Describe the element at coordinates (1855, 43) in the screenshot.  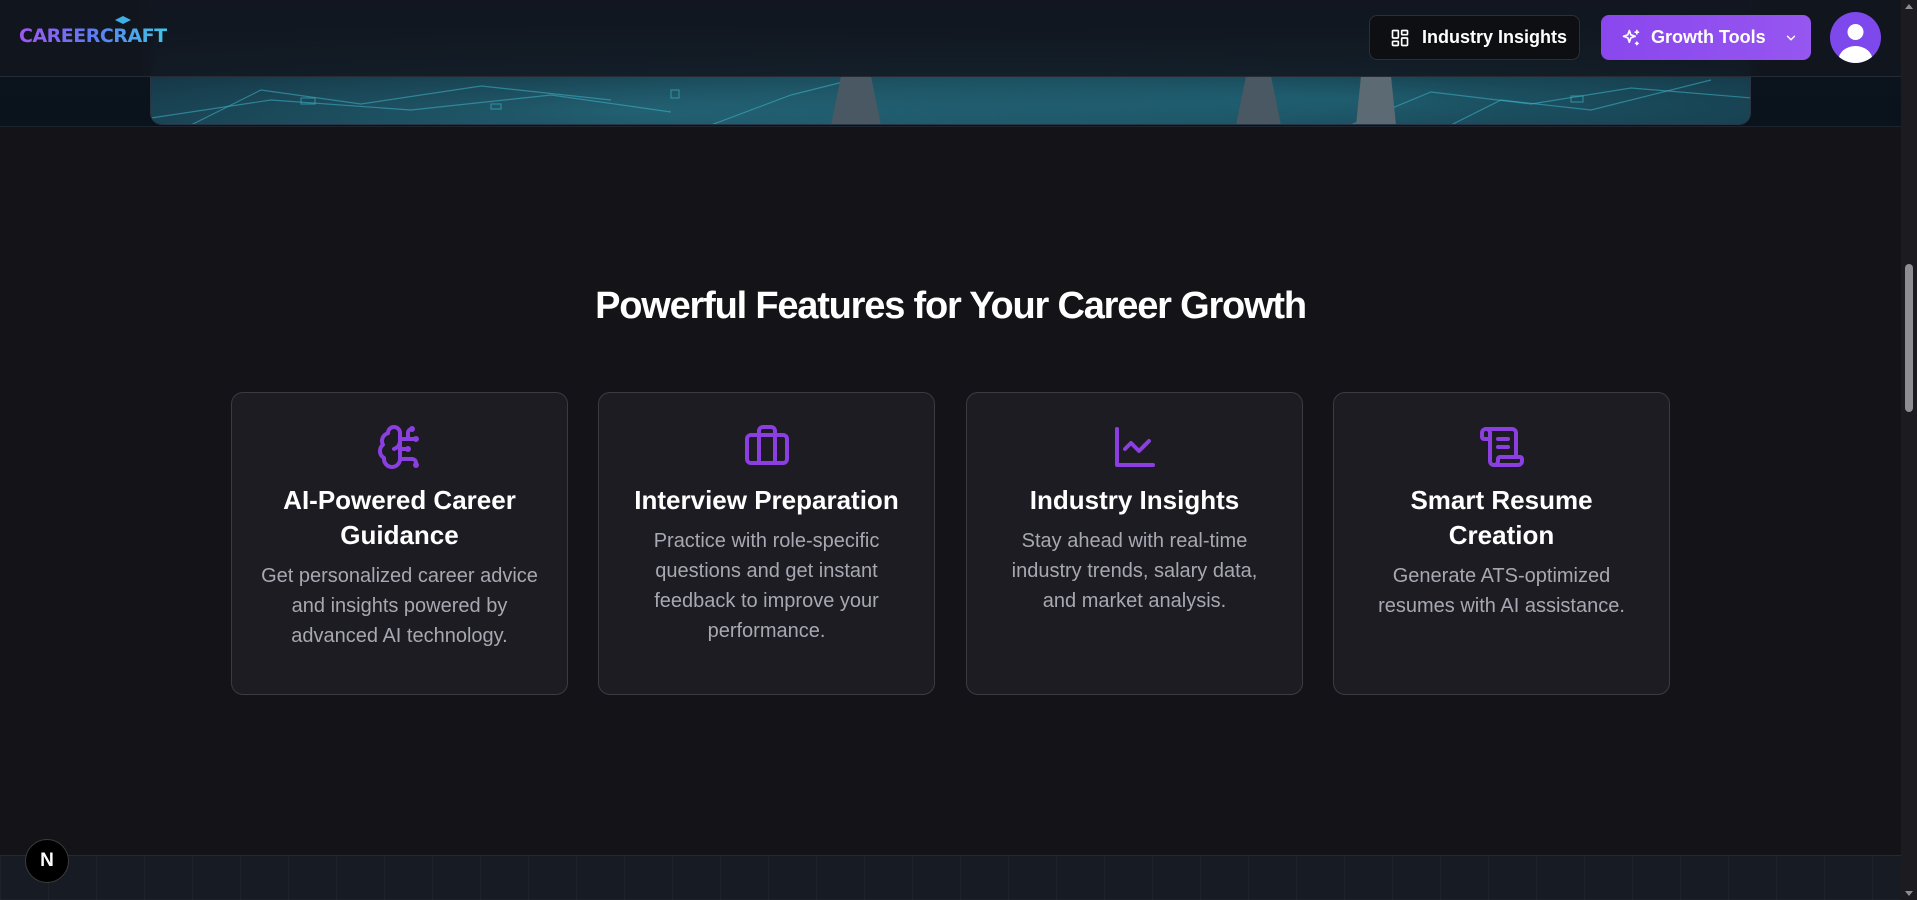
I see `user-icon` at that location.